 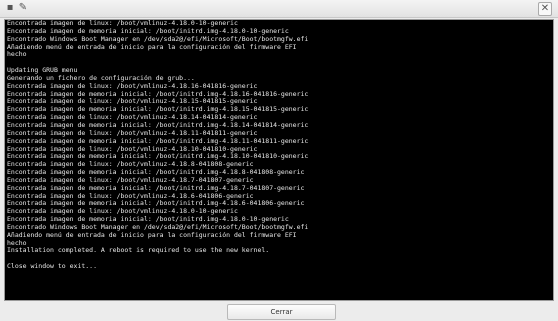 I want to click on terminal-line: hecho, so click(x=17, y=54).